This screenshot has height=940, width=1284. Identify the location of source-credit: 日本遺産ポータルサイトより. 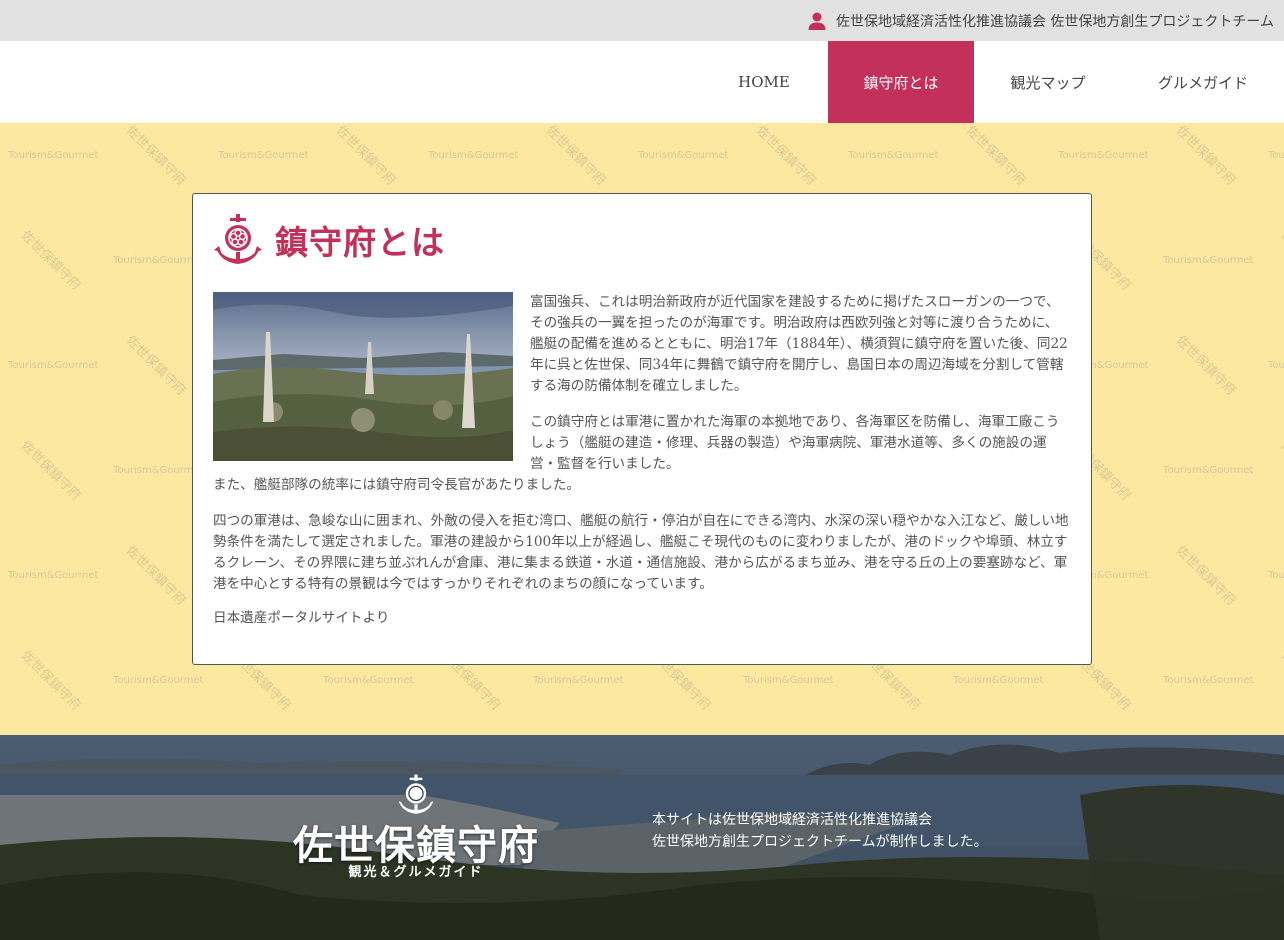
(301, 618).